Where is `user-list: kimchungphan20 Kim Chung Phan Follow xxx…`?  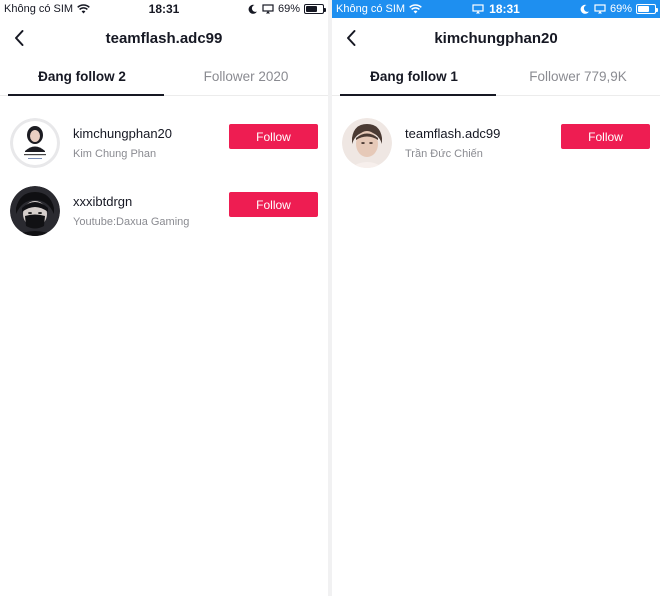
user-list: kimchungphan20 Kim Chung Phan Follow xxx… is located at coordinates (164, 170).